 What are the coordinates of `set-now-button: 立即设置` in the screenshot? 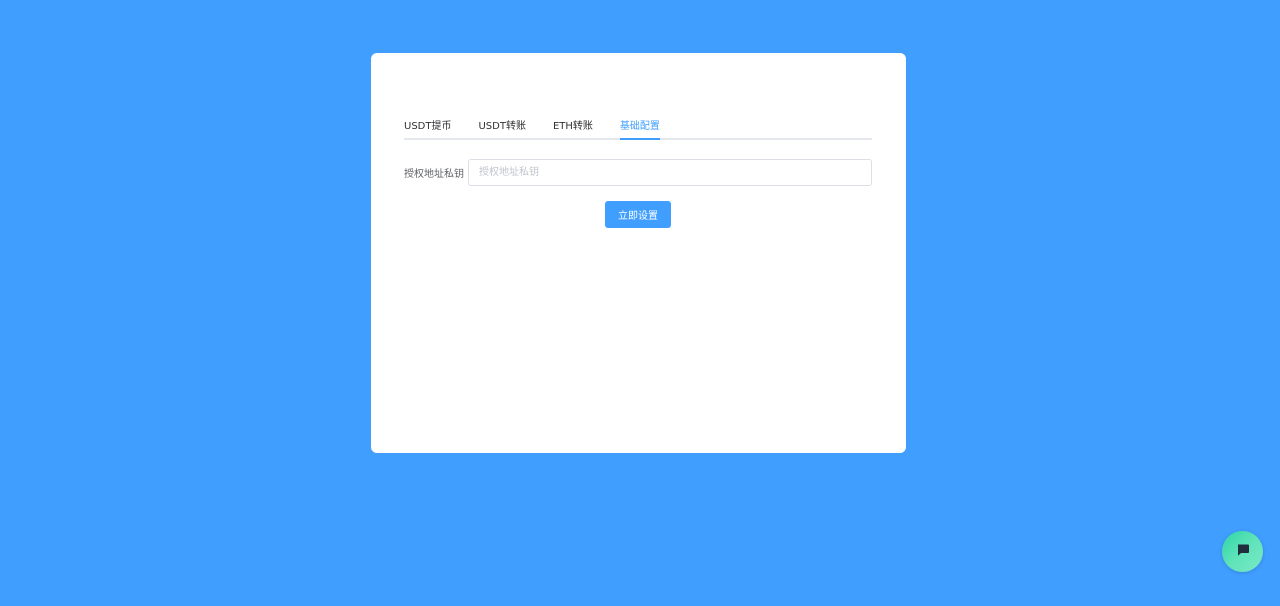 It's located at (638, 214).